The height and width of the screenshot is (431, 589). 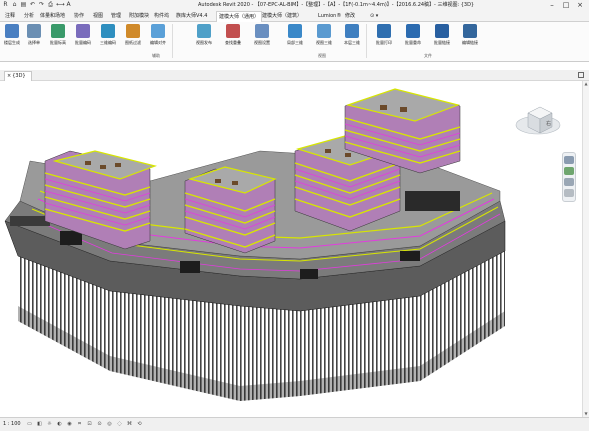 I want to click on revit-logo-icon: R, so click(x=5, y=5).